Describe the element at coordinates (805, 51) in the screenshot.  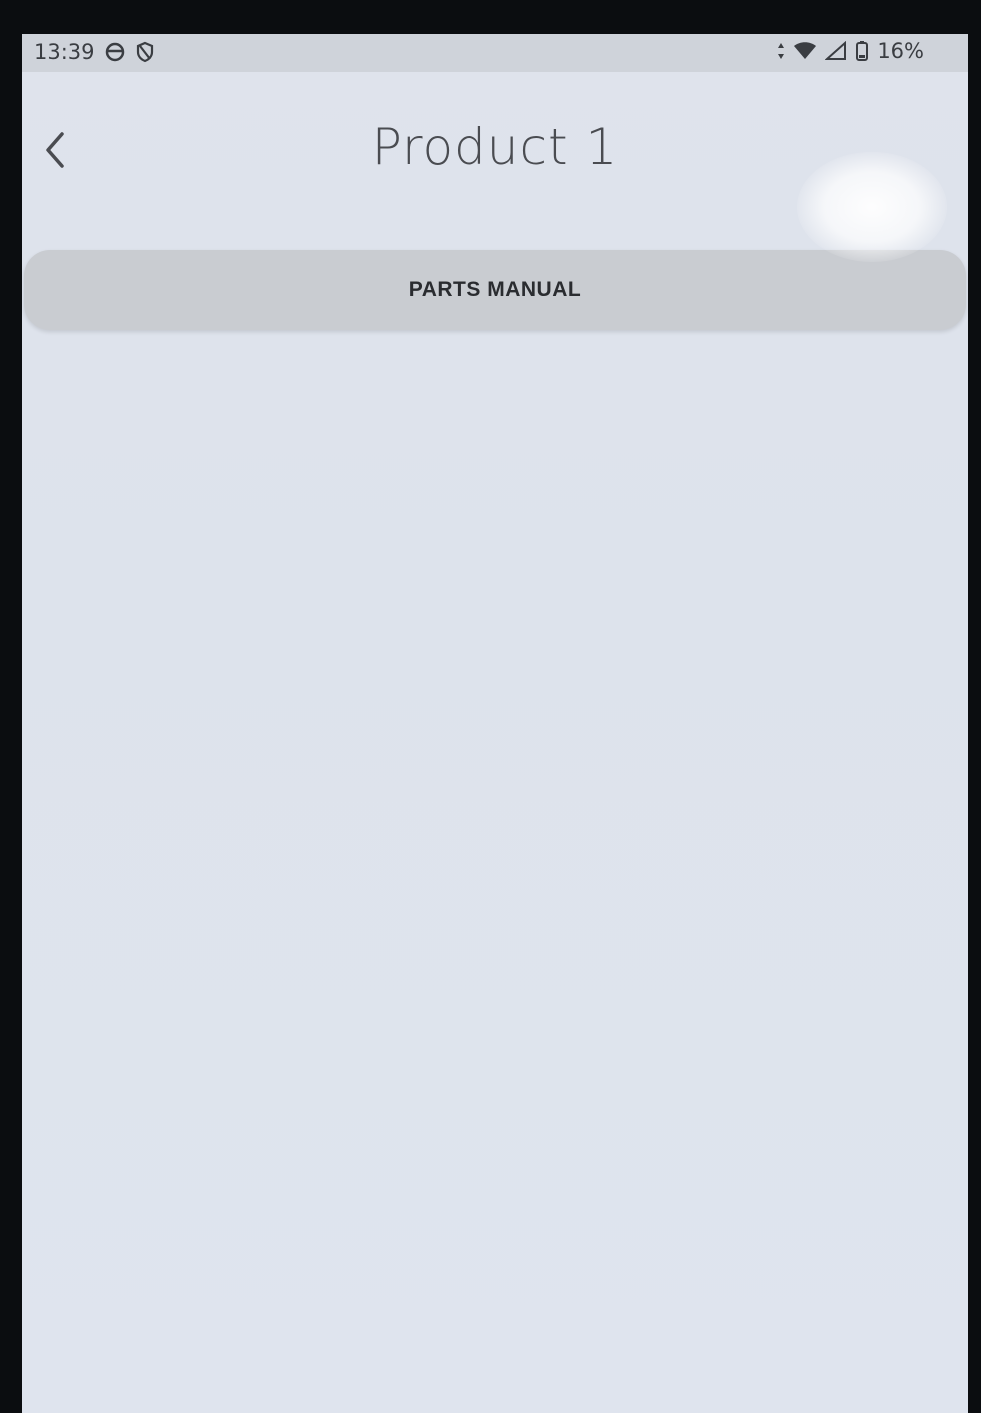
I see `wifi-icon` at that location.